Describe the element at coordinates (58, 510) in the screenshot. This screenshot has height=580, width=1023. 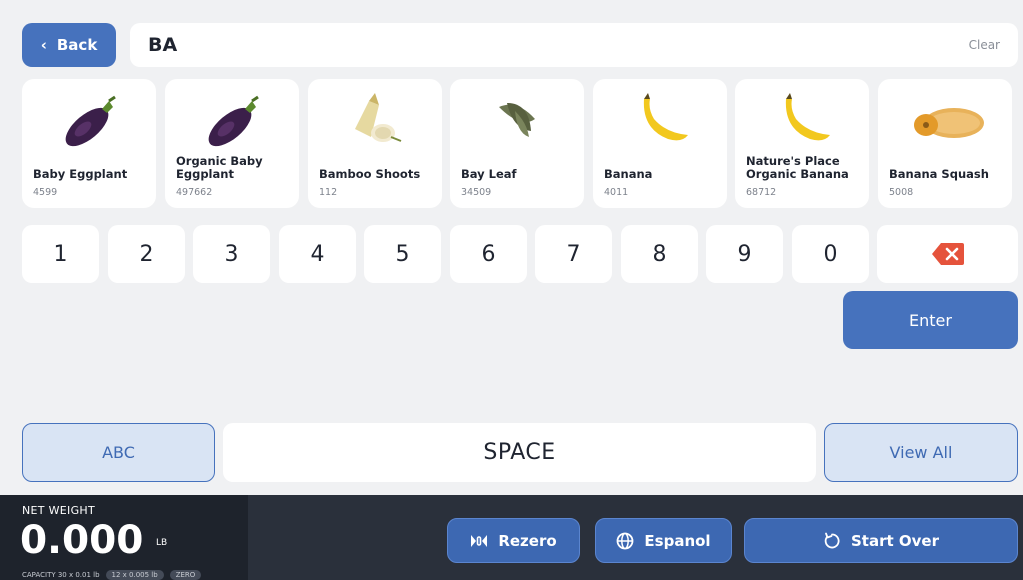
I see `net-weight-label: NET WEIGHT` at that location.